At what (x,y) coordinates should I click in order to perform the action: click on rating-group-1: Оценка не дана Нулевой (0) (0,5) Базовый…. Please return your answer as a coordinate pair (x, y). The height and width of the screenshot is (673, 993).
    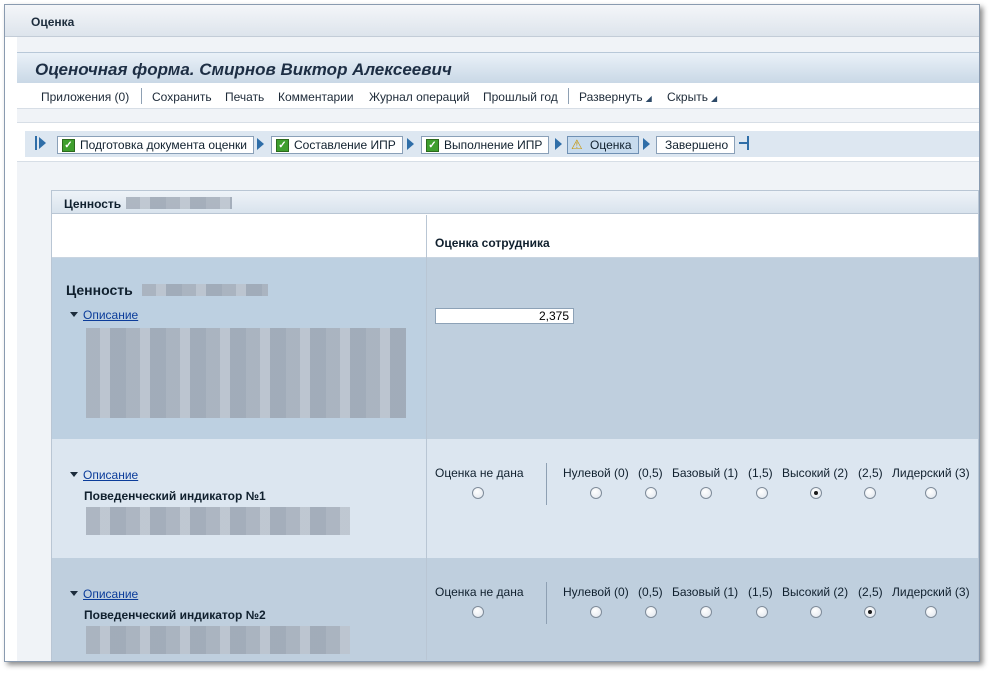
    Looking at the image, I should click on (702, 498).